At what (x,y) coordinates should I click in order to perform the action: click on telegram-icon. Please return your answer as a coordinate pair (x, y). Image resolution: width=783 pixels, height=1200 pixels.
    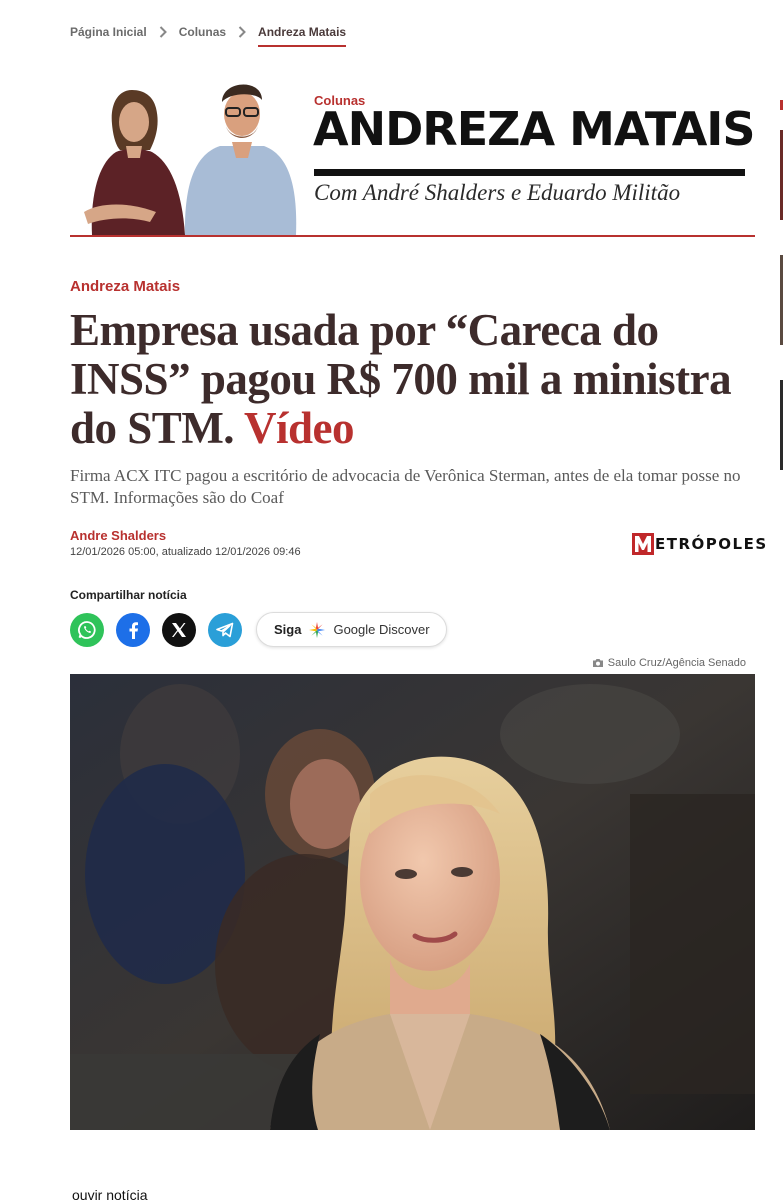
    Looking at the image, I should click on (225, 629).